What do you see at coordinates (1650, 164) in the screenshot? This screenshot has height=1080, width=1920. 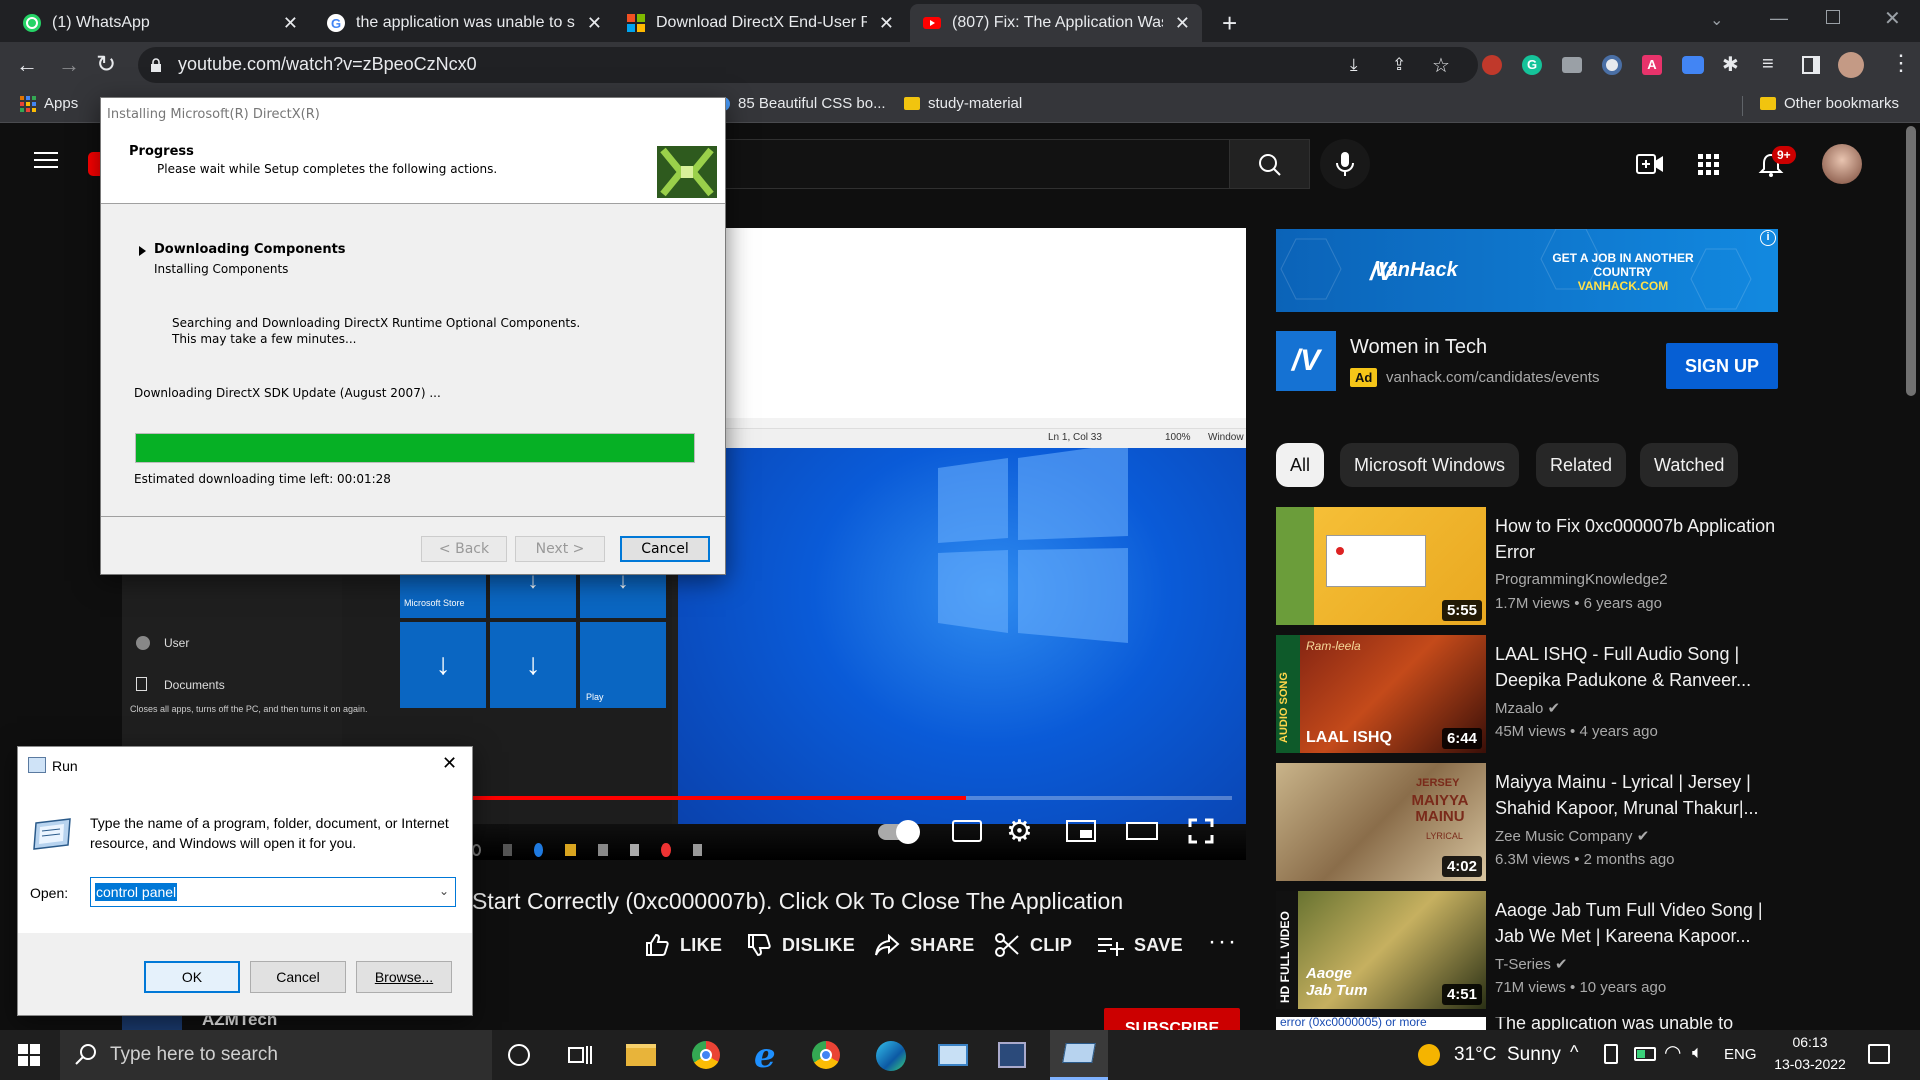 I see `create-video-icon` at bounding box center [1650, 164].